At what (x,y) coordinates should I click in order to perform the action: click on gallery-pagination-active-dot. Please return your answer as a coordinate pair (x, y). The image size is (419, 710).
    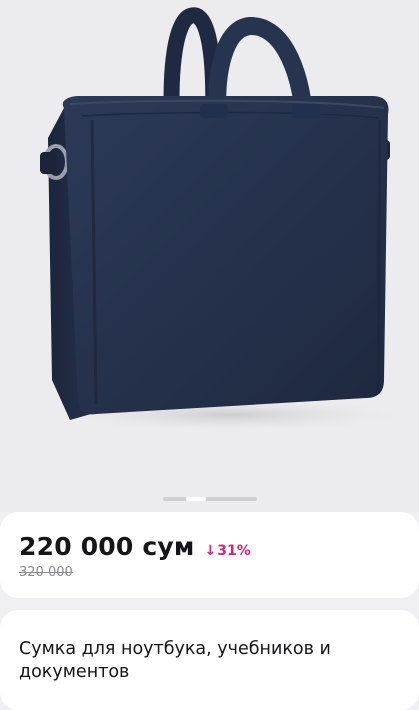
    Looking at the image, I should click on (195, 499).